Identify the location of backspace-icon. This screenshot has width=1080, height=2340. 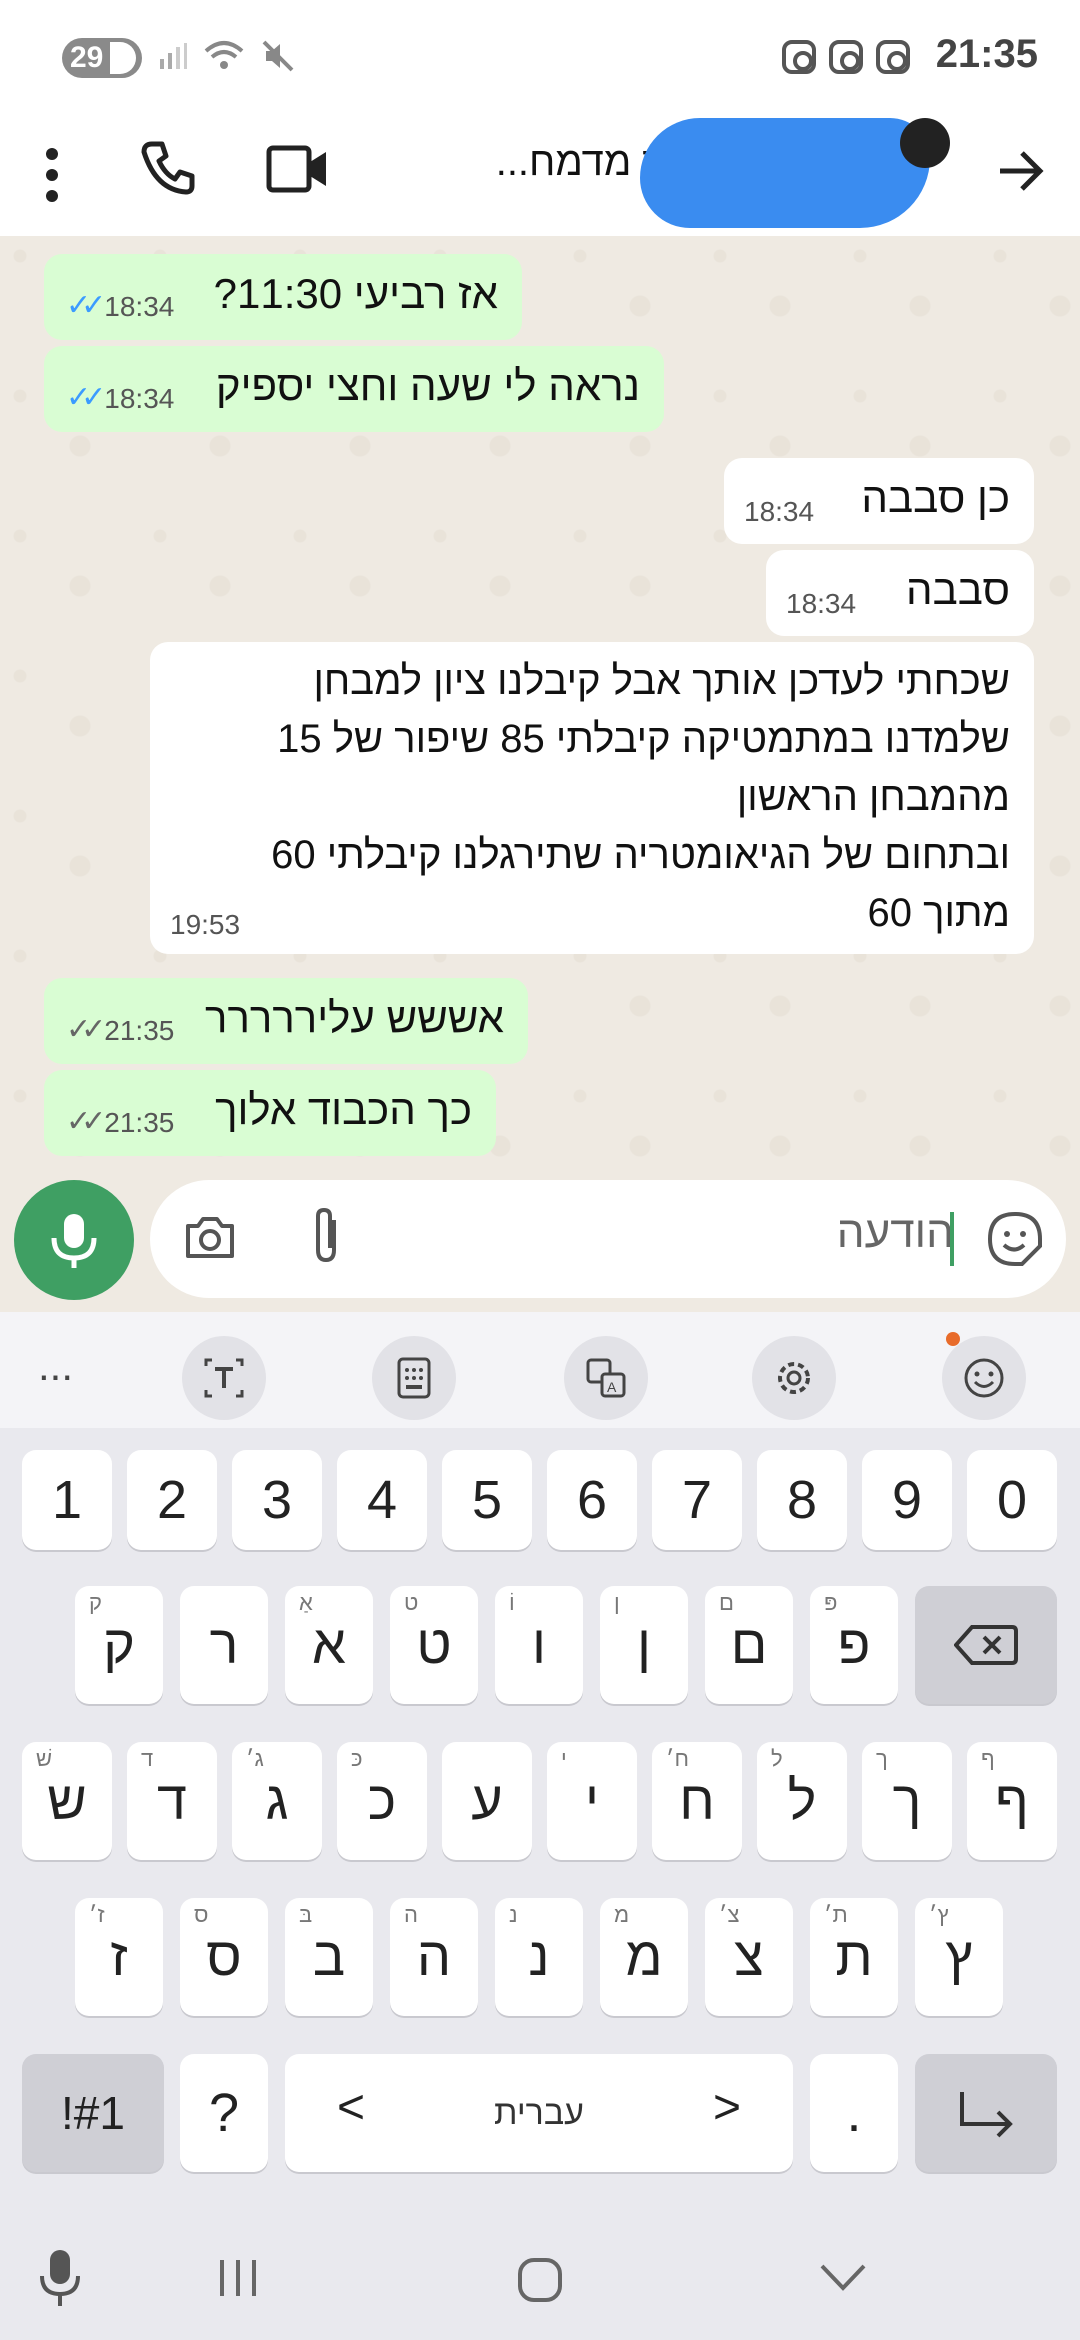
(986, 1645).